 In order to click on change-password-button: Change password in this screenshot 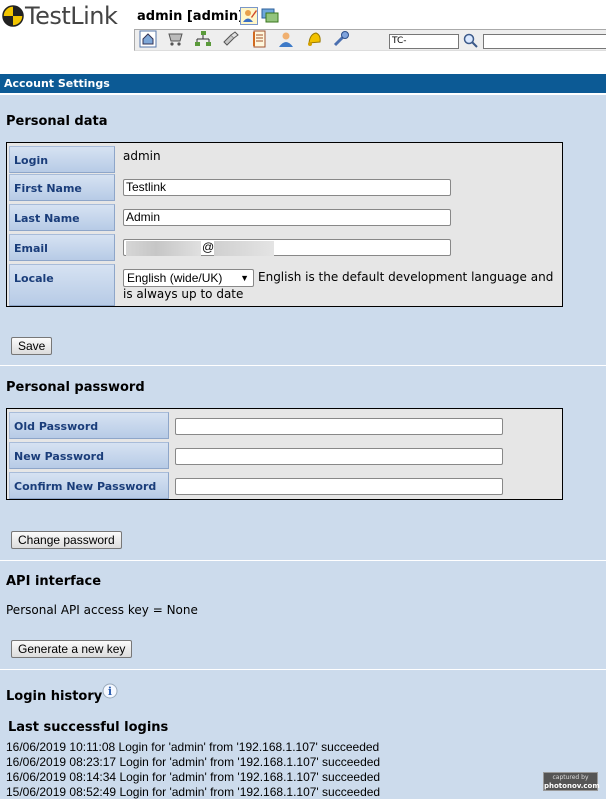, I will do `click(66, 540)`.